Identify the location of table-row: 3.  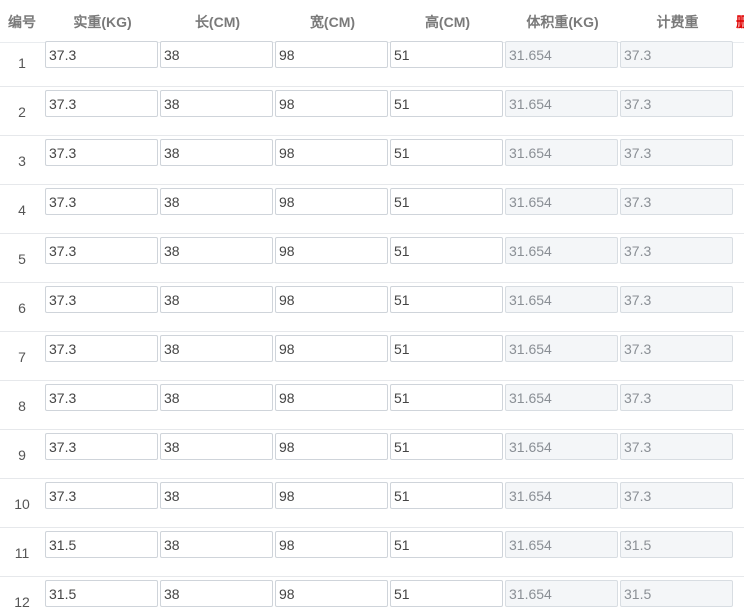
(372, 160).